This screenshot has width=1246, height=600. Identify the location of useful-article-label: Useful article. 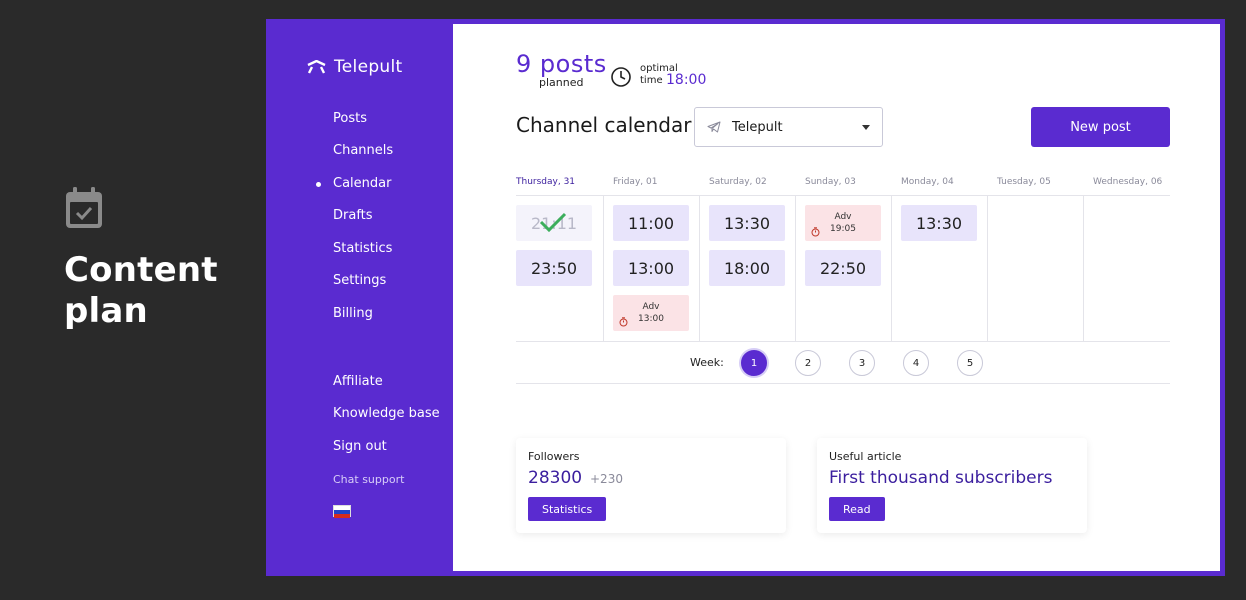
(865, 456).